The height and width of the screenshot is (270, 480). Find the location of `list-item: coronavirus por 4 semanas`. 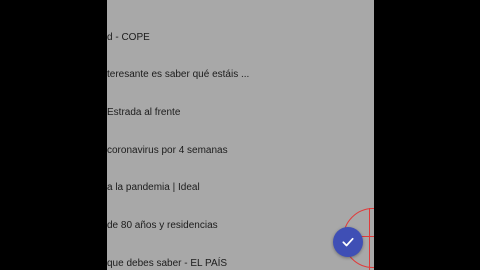

list-item: coronavirus por 4 semanas is located at coordinates (240, 151).